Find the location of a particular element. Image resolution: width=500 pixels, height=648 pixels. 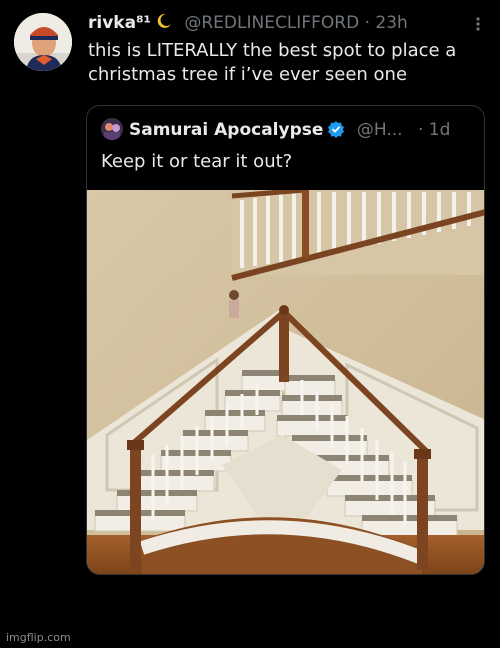

crescent-moon-icon is located at coordinates (164, 21).